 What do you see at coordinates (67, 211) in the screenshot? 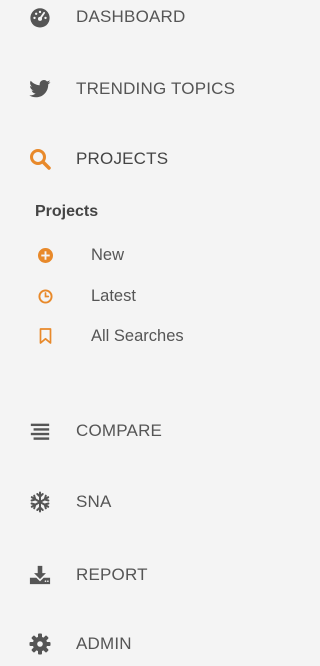
I see `projects-section-heading: Projects` at bounding box center [67, 211].